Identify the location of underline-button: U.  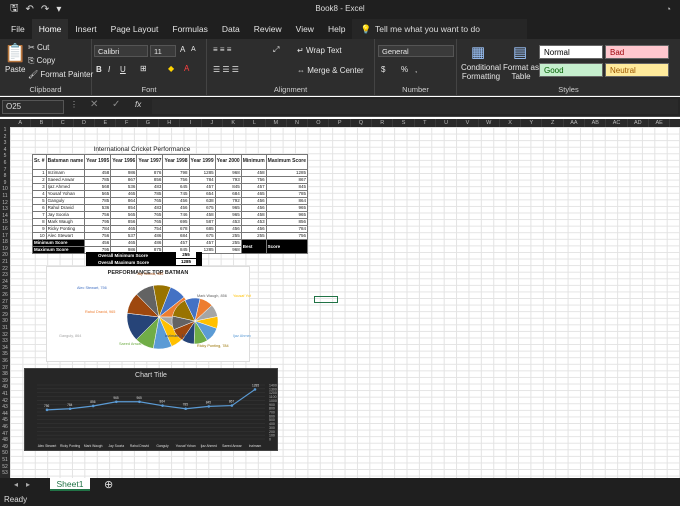
(123, 69).